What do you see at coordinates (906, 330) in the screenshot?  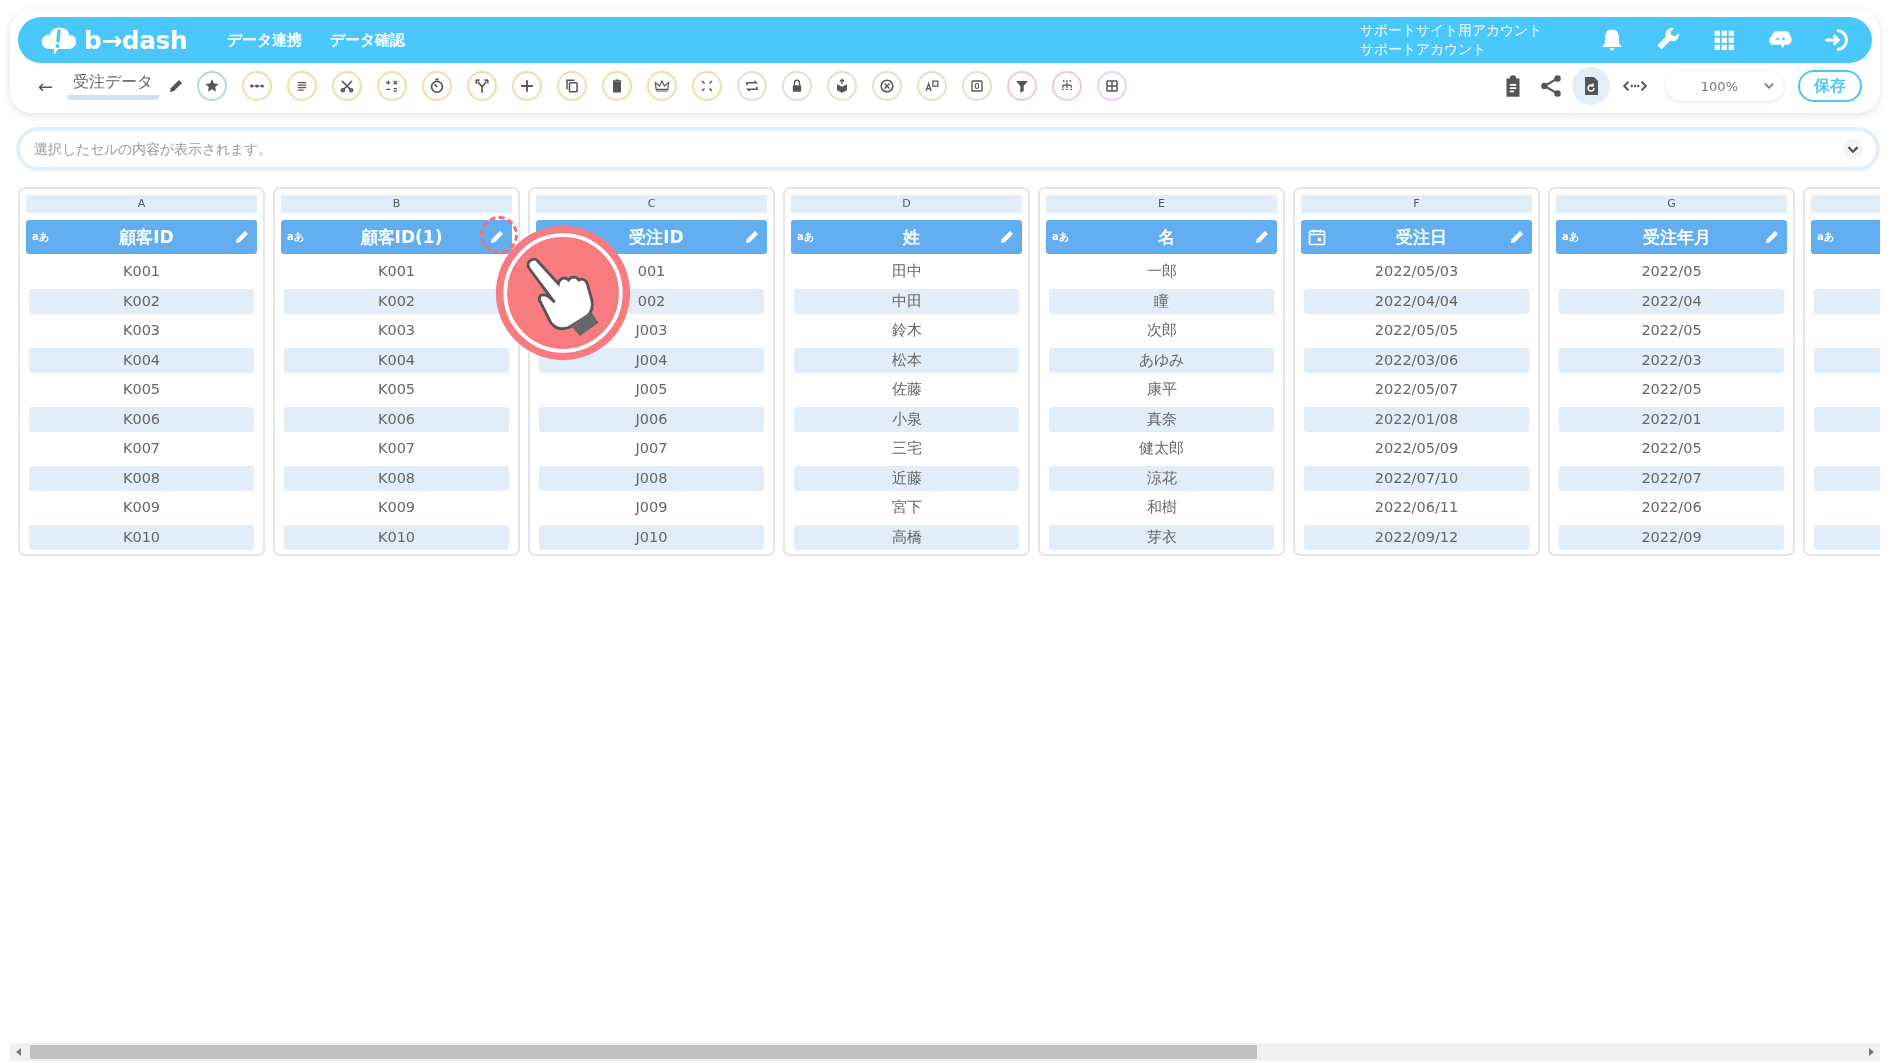 I see `table-cell-text: 鈴木` at bounding box center [906, 330].